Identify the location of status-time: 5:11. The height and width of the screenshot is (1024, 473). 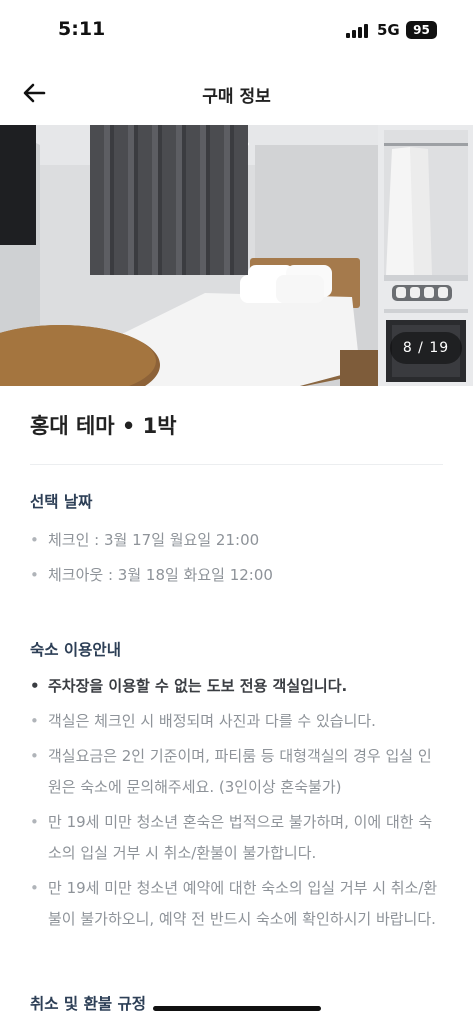
(82, 29).